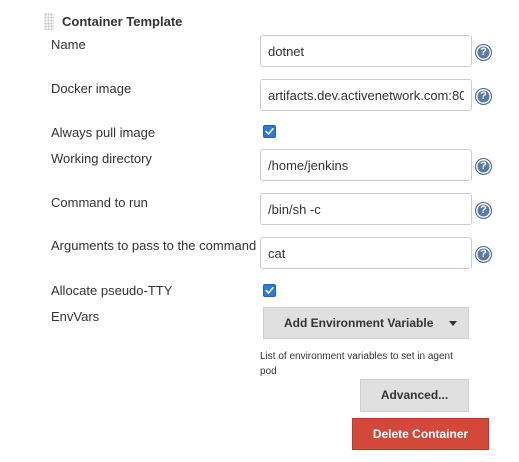 Image resolution: width=519 pixels, height=462 pixels. Describe the element at coordinates (112, 290) in the screenshot. I see `tty-label: Allocate pseudo-TTY` at that location.